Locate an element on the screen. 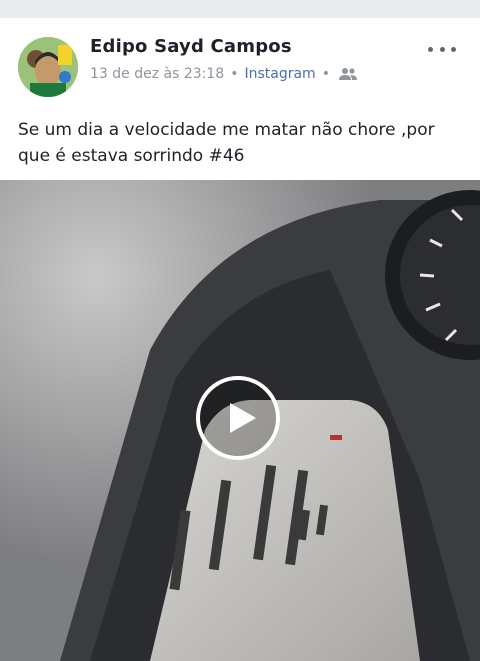 This screenshot has width=480, height=661. post-timestamp: 13 de dez às 23:18 is located at coordinates (157, 74).